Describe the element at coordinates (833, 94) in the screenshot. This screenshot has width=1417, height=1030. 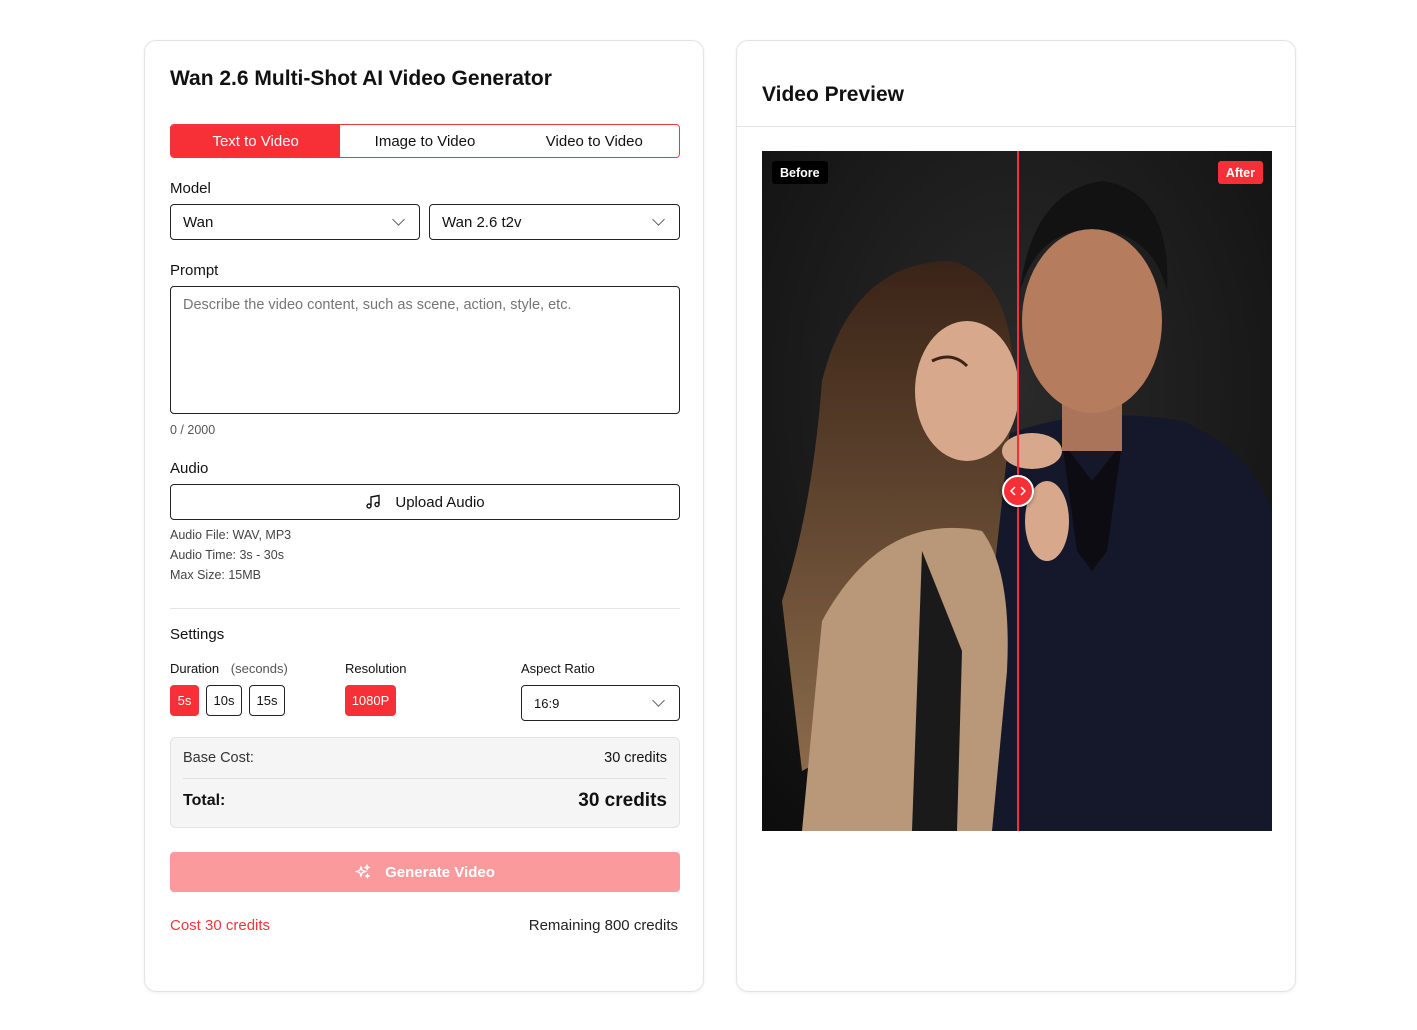
I see `preview-title: Video Preview` at that location.